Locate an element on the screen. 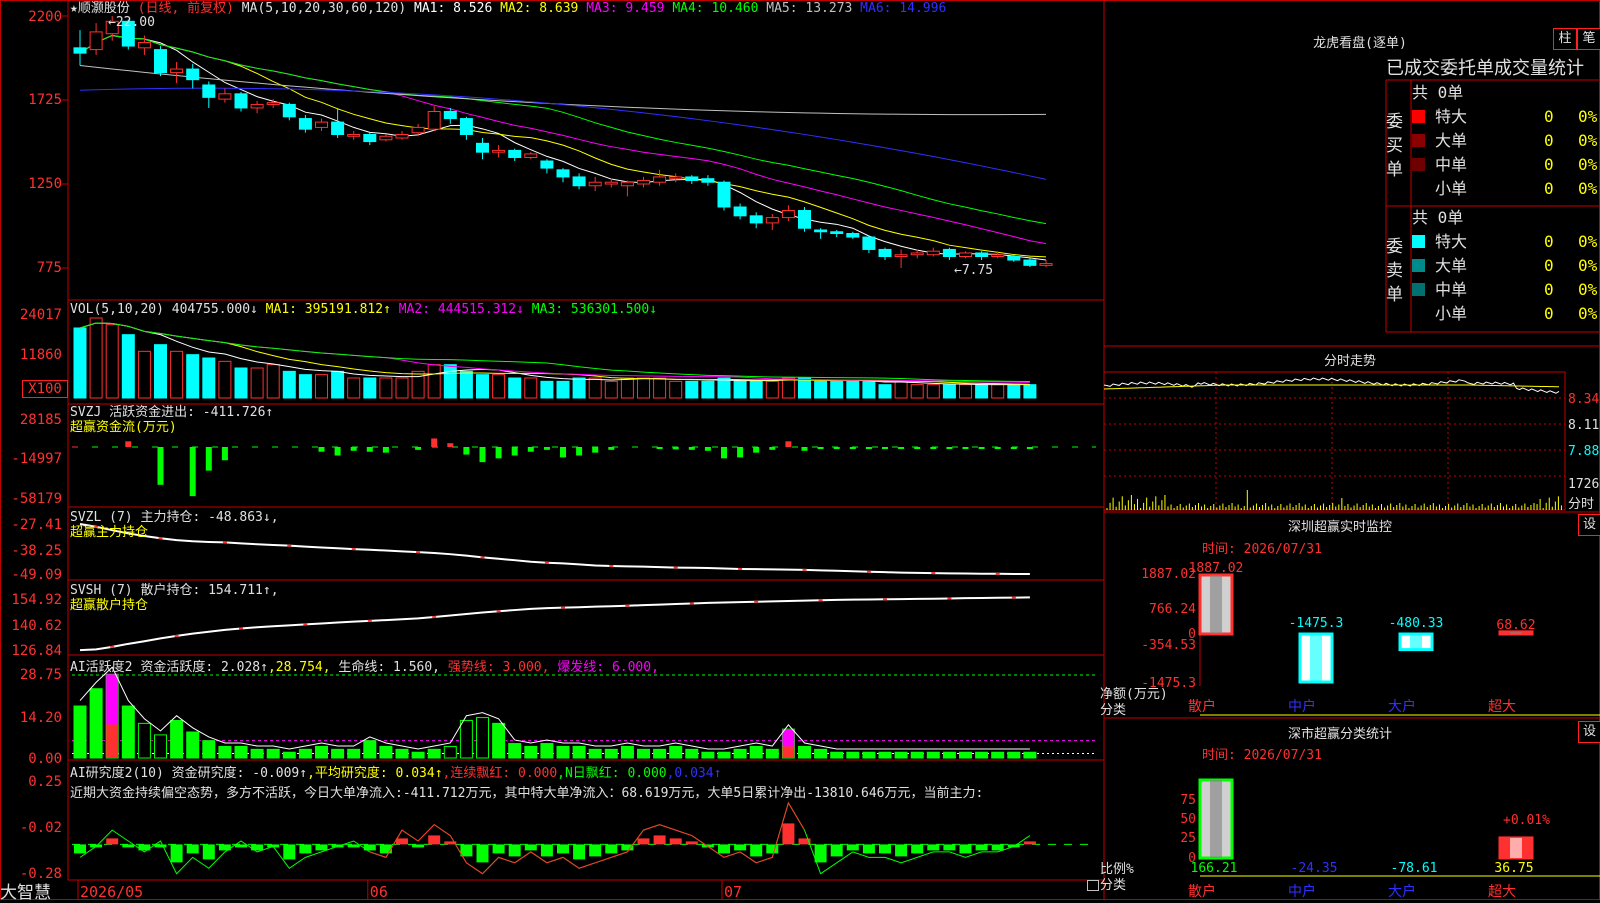 Image resolution: width=1600 pixels, height=903 pixels. stats-bar-value: -24.35 is located at coordinates (1314, 868).